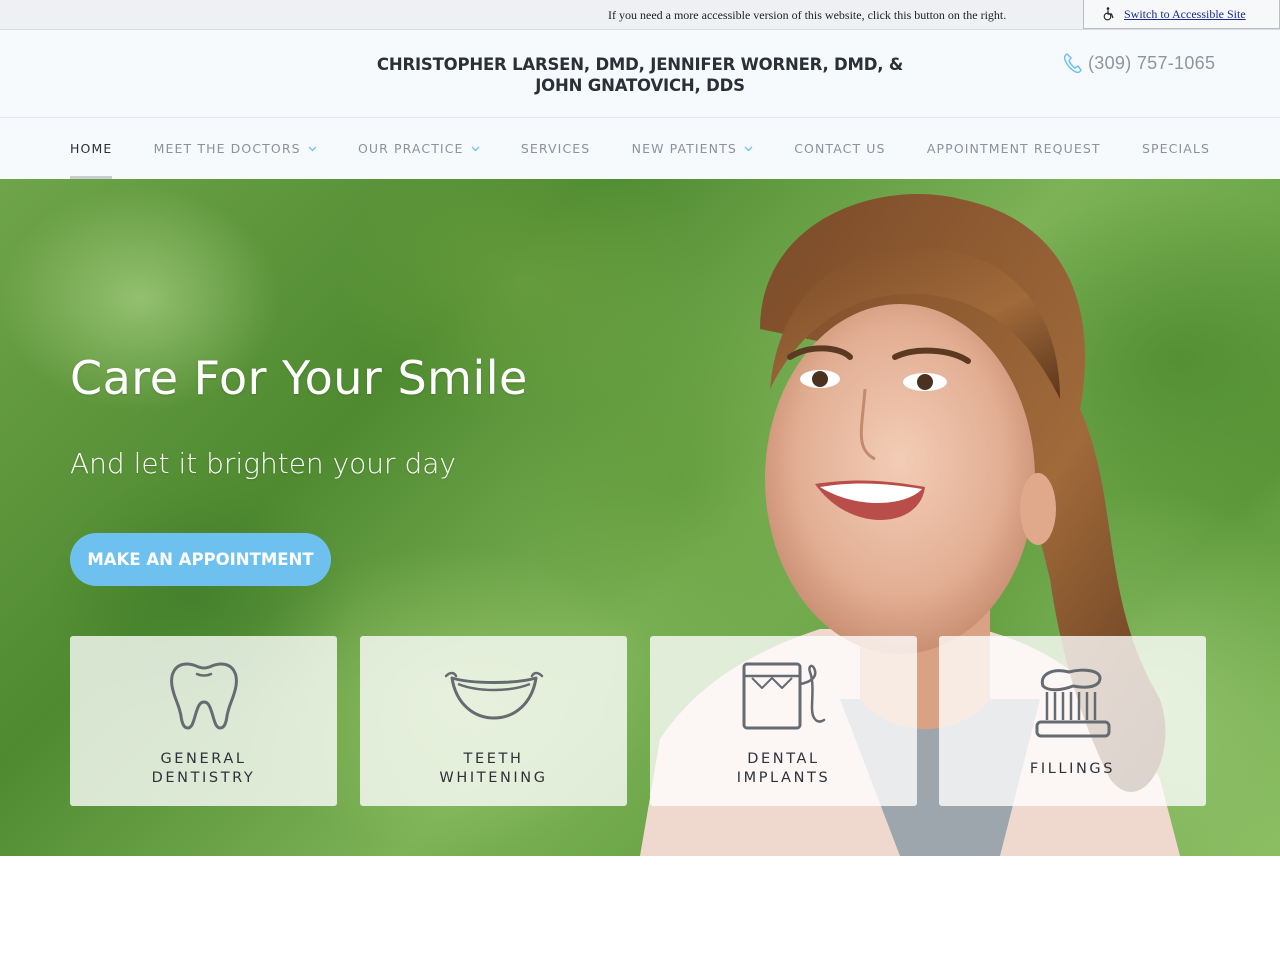 Image resolution: width=1280 pixels, height=960 pixels. Describe the element at coordinates (493, 768) in the screenshot. I see `service-card-label: TEETH WHITENING` at that location.